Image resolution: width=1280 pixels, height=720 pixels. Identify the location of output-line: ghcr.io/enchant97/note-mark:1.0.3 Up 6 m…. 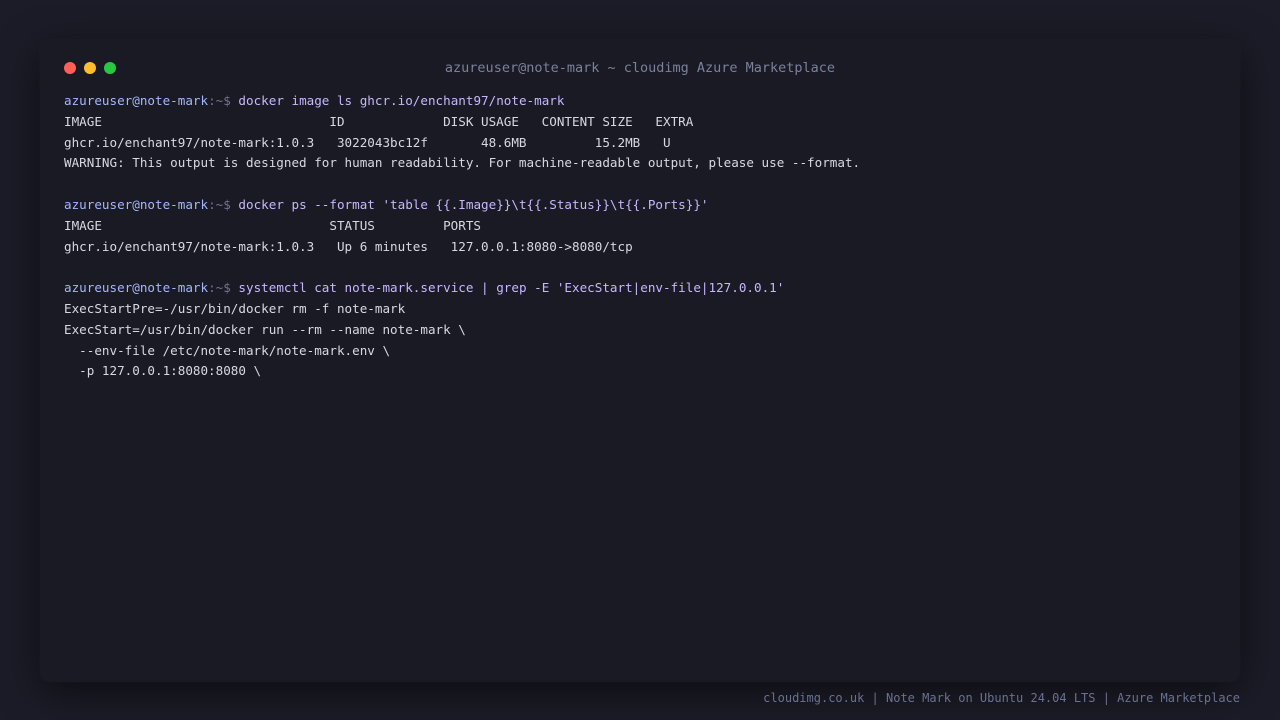
(348, 246).